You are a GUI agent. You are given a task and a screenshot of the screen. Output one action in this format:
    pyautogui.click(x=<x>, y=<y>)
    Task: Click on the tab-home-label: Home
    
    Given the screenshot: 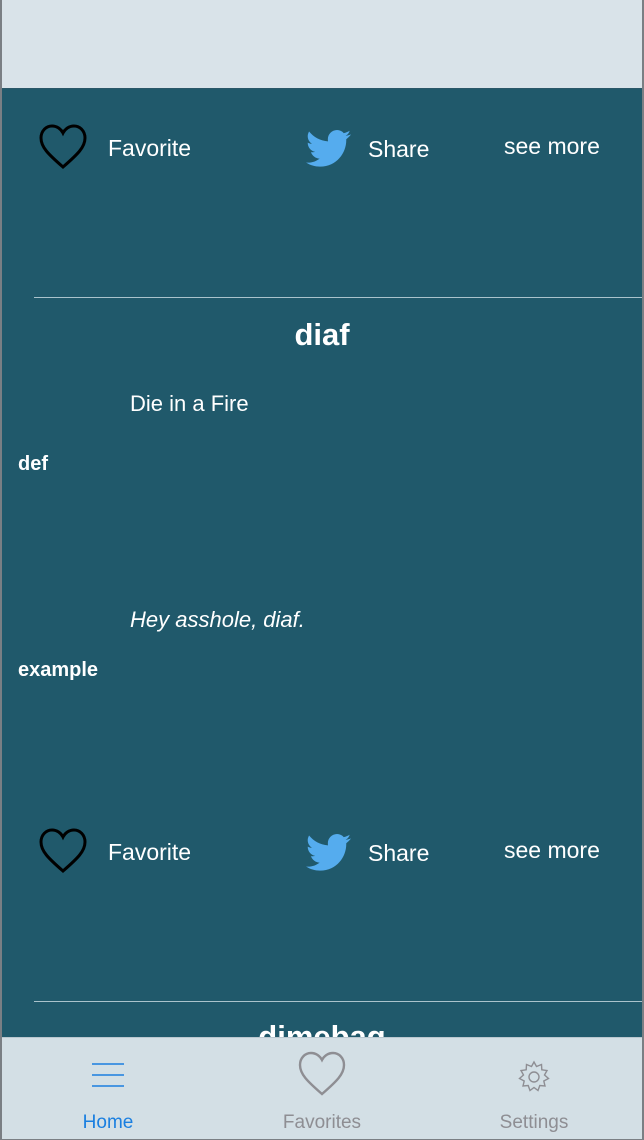 What is the action you would take?
    pyautogui.click(x=108, y=1122)
    